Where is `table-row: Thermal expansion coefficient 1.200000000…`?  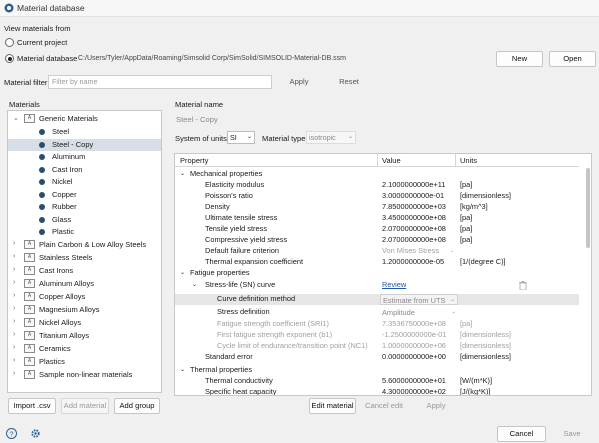 table-row: Thermal expansion coefficient 1.200000000… is located at coordinates (377, 262).